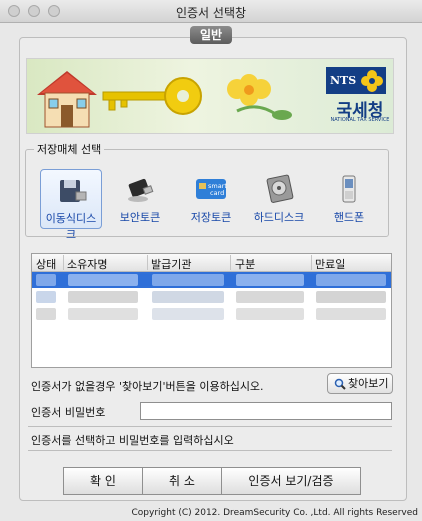  I want to click on key-icon, so click(152, 96).